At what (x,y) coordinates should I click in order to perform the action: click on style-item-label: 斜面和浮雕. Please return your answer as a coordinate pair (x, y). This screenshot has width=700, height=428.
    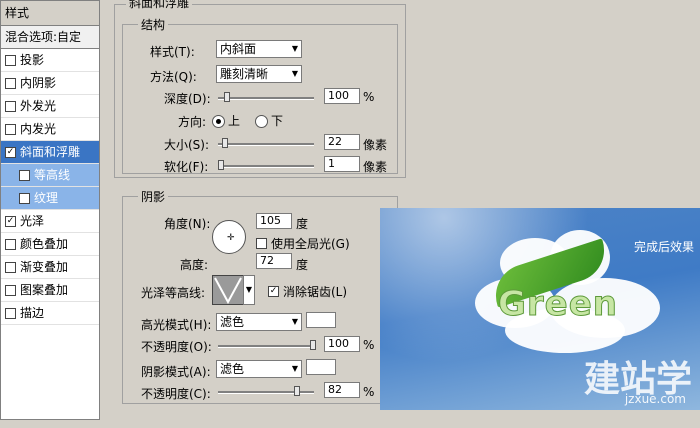
    Looking at the image, I should click on (50, 152).